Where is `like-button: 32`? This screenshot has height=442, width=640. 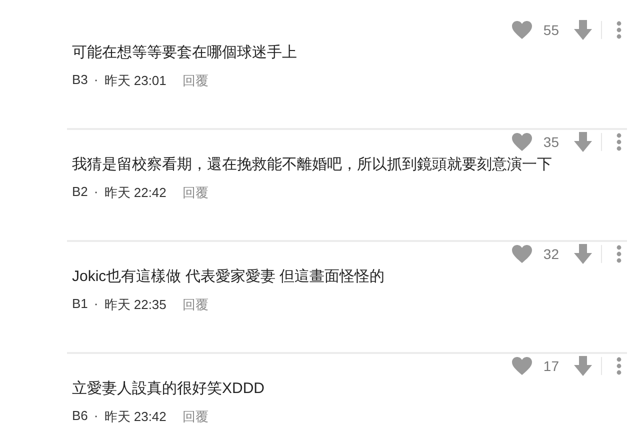 like-button: 32 is located at coordinates (535, 254).